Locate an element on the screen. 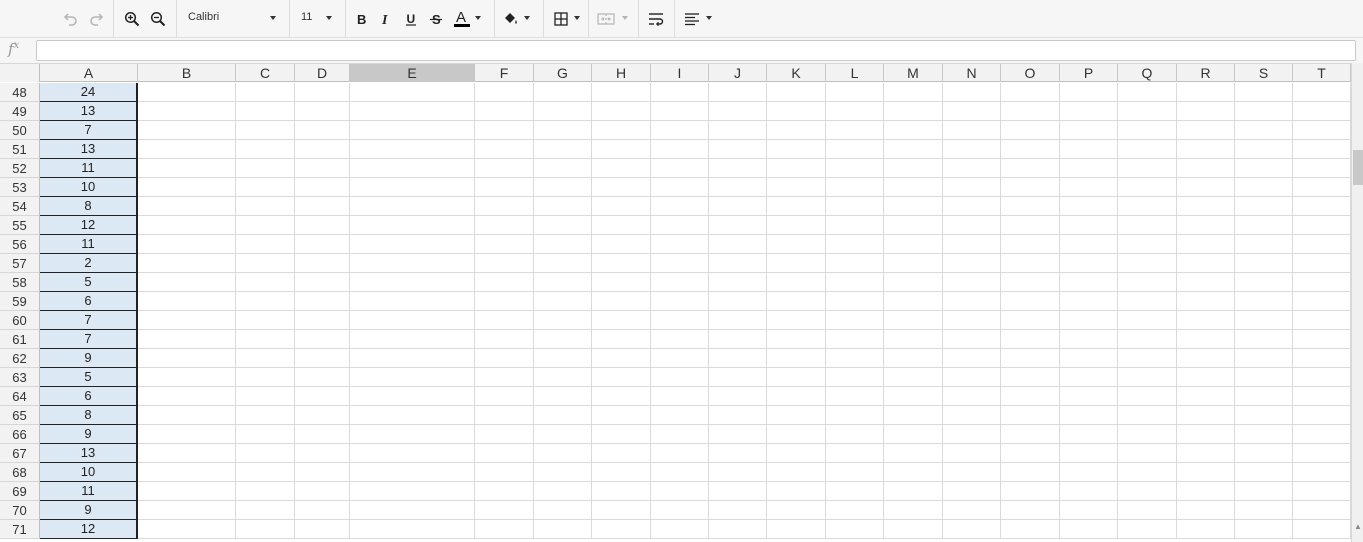 Image resolution: width=1363 pixels, height=542 pixels. cell-p60 is located at coordinates (1089, 320).